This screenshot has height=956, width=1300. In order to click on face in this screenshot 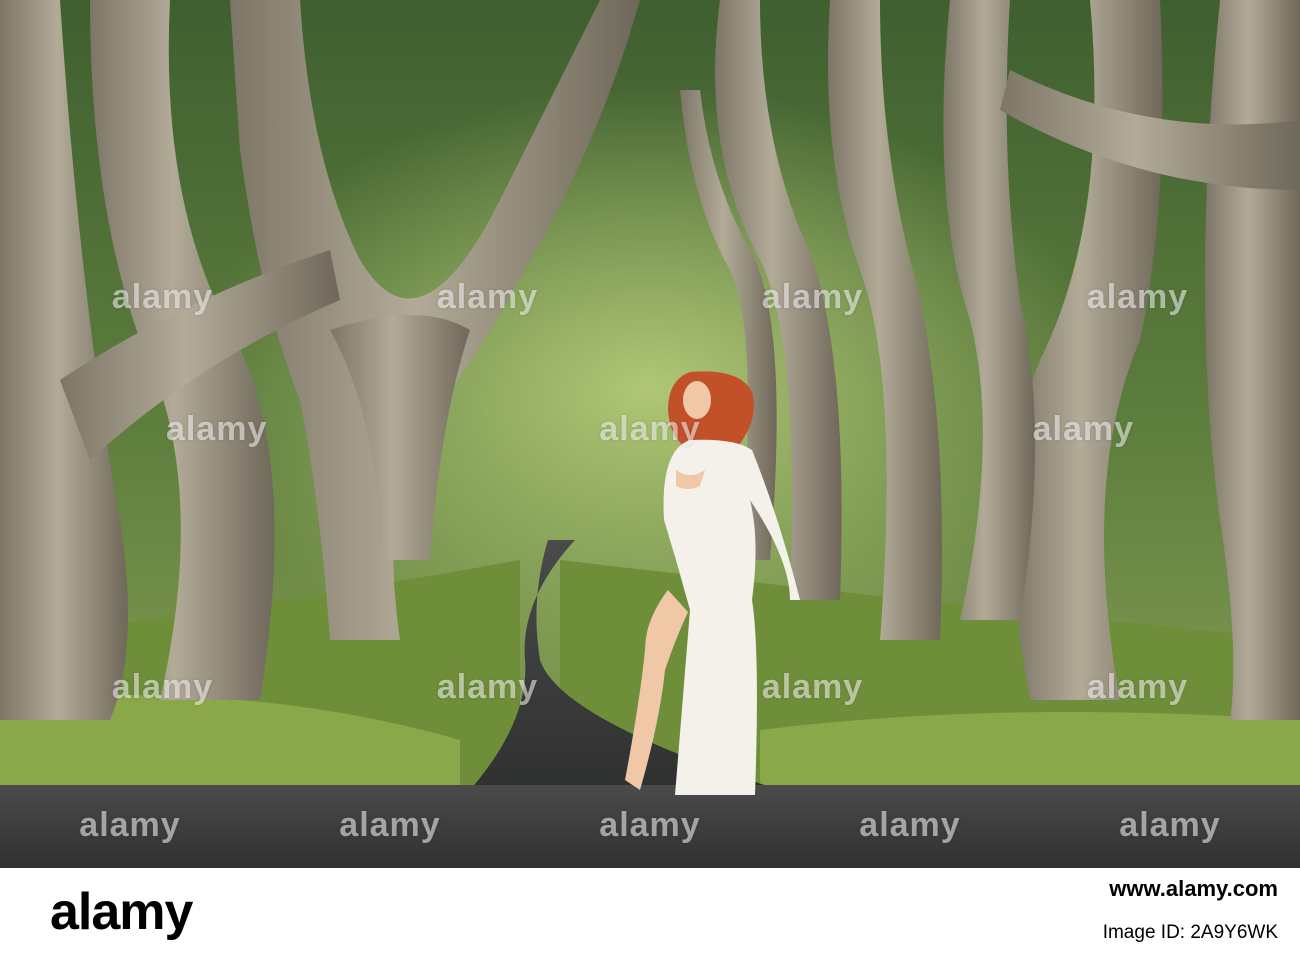, I will do `click(697, 400)`.